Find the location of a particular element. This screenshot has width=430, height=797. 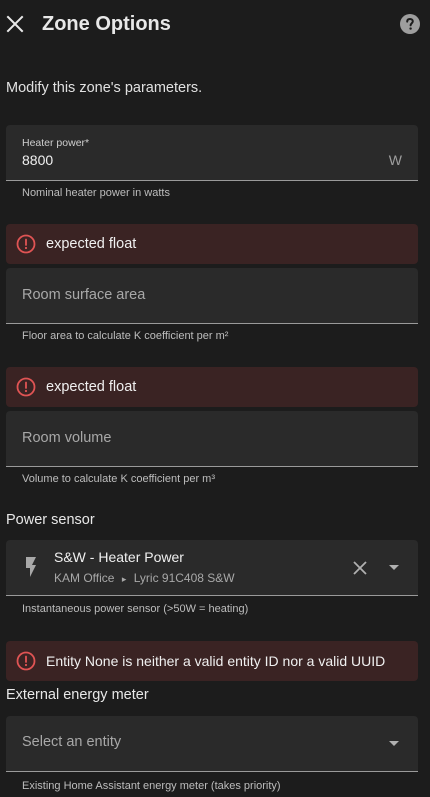

surface-area-placeholder: Room surface area is located at coordinates (84, 295).